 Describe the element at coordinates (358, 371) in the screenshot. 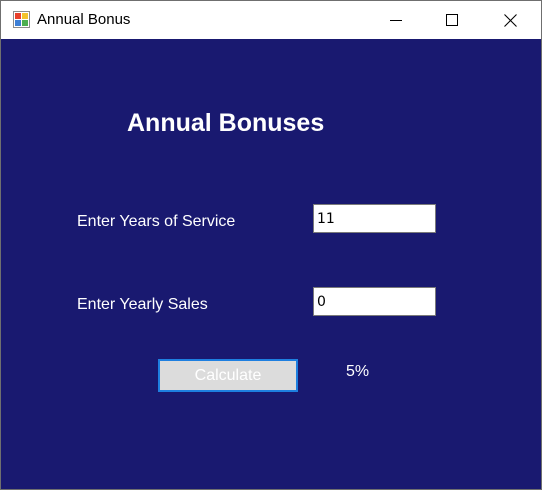

I see `bonus-result-label: 5%` at that location.